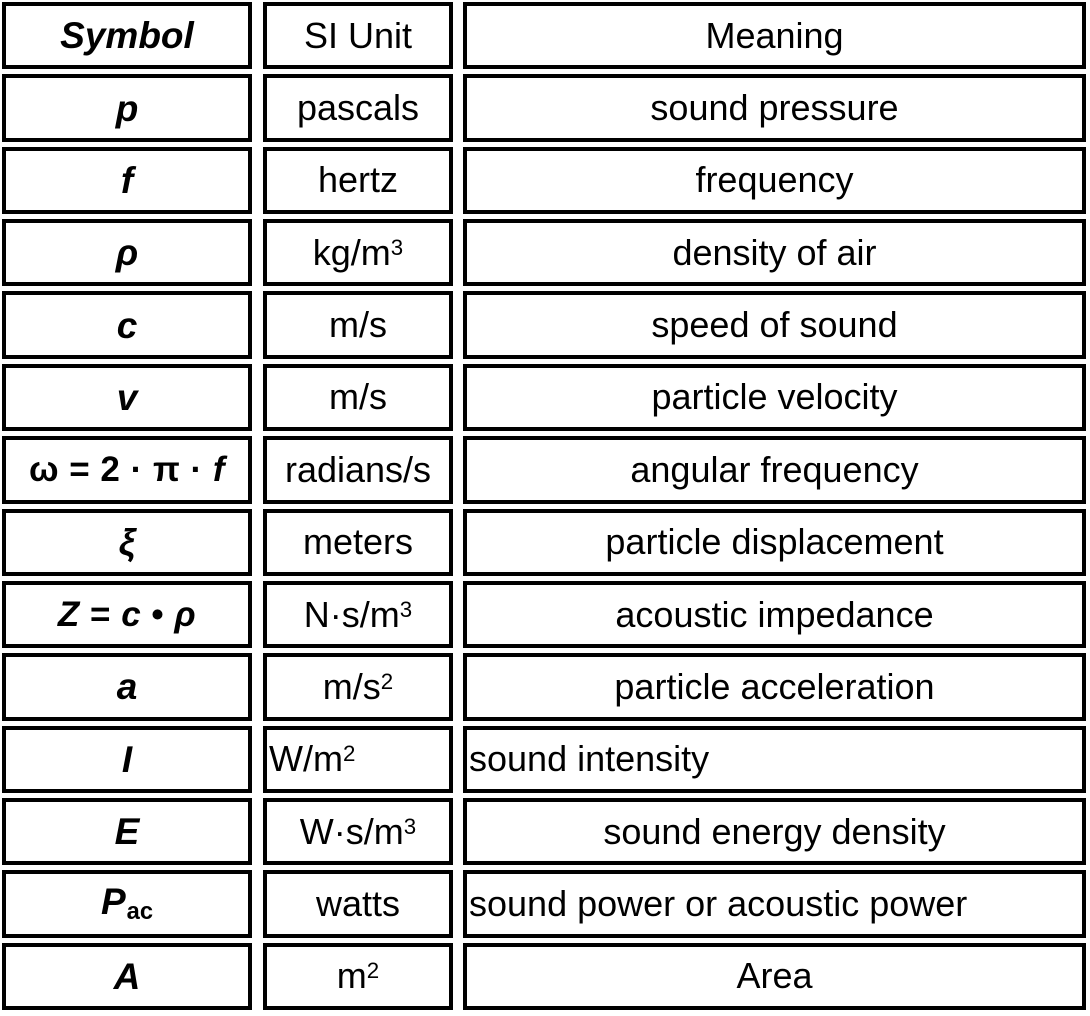  I want to click on cell-unit: hertz, so click(358, 180).